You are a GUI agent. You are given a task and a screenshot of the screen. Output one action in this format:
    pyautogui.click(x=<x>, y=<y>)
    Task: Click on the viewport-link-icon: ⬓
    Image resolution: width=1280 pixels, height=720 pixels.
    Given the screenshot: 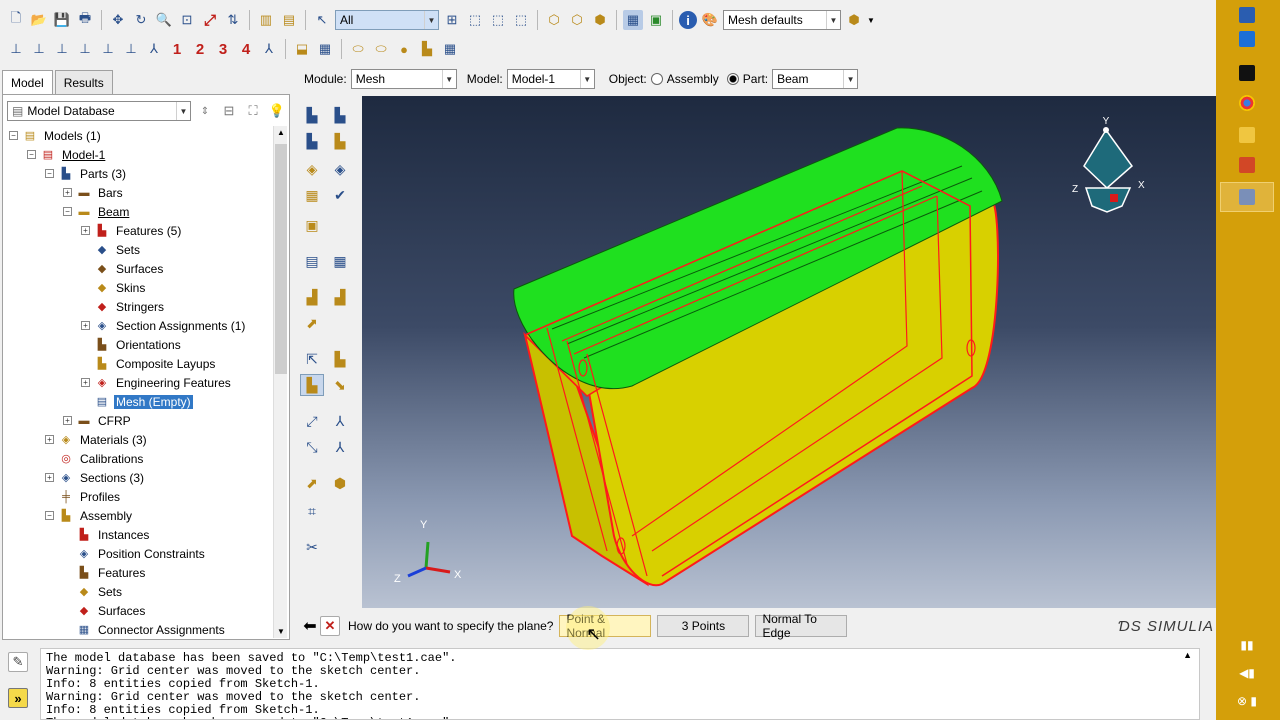 What is the action you would take?
    pyautogui.click(x=302, y=49)
    